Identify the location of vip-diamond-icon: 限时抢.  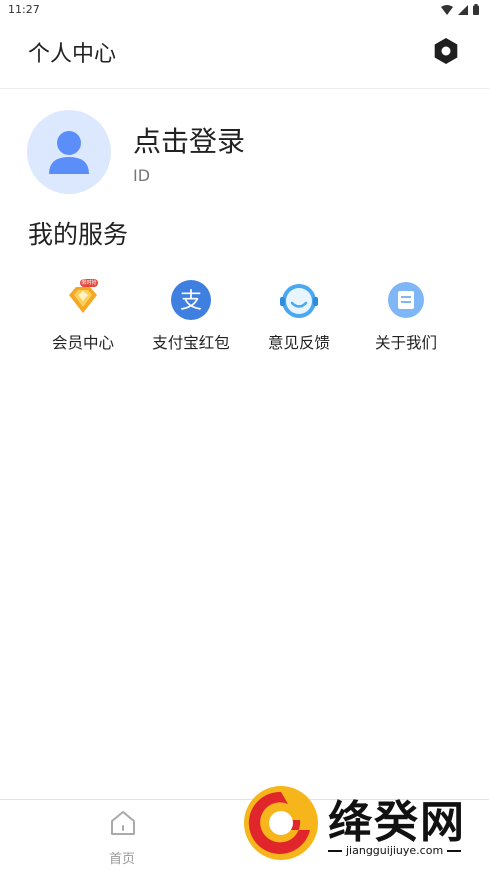
(83, 300).